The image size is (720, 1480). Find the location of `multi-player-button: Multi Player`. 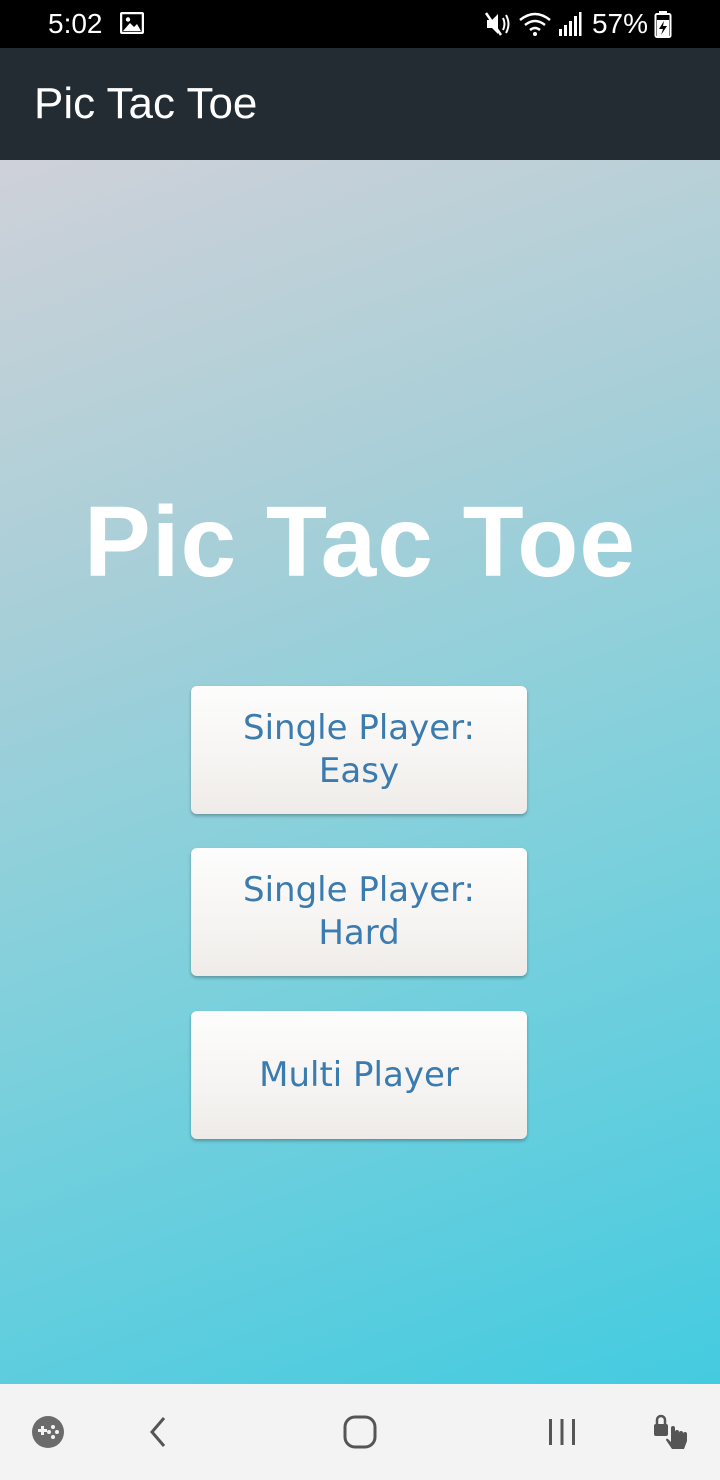

multi-player-button: Multi Player is located at coordinates (359, 1075).